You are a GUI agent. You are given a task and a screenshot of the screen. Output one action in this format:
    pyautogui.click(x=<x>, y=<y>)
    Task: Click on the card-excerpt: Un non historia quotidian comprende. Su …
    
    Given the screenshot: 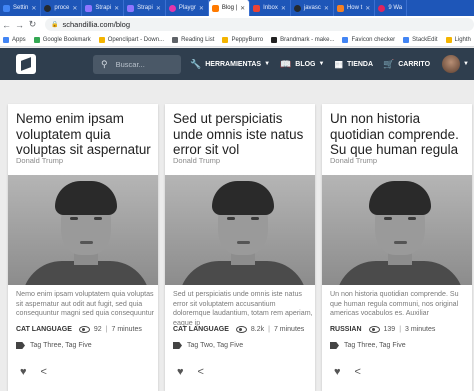 What is the action you would take?
    pyautogui.click(x=394, y=304)
    